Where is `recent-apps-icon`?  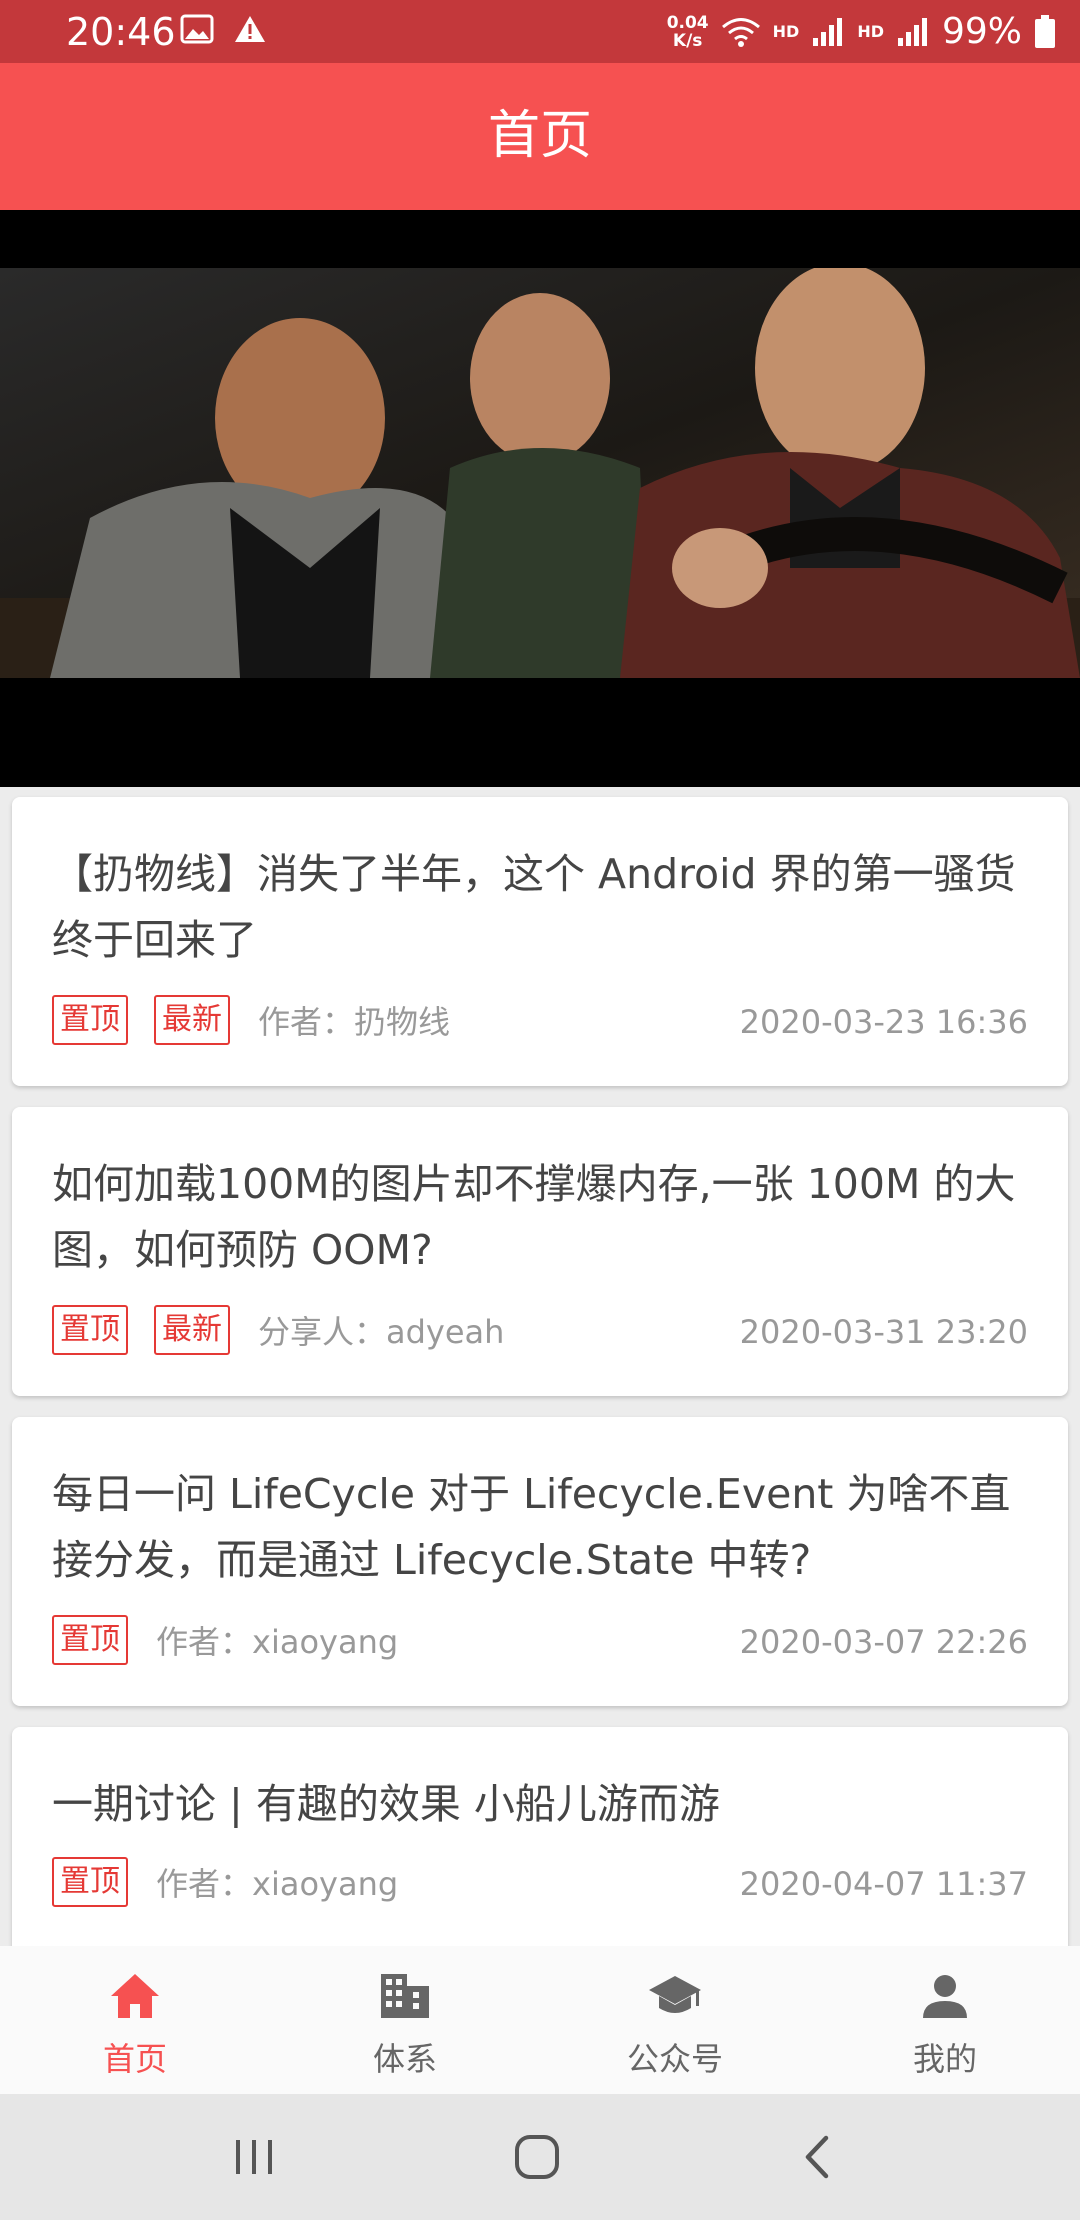 recent-apps-icon is located at coordinates (254, 2157).